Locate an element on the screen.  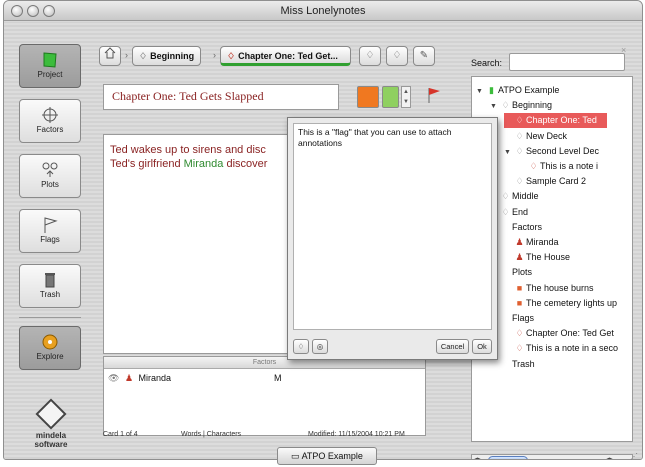
circle-icon: ◎ is located at coordinates (320, 346).